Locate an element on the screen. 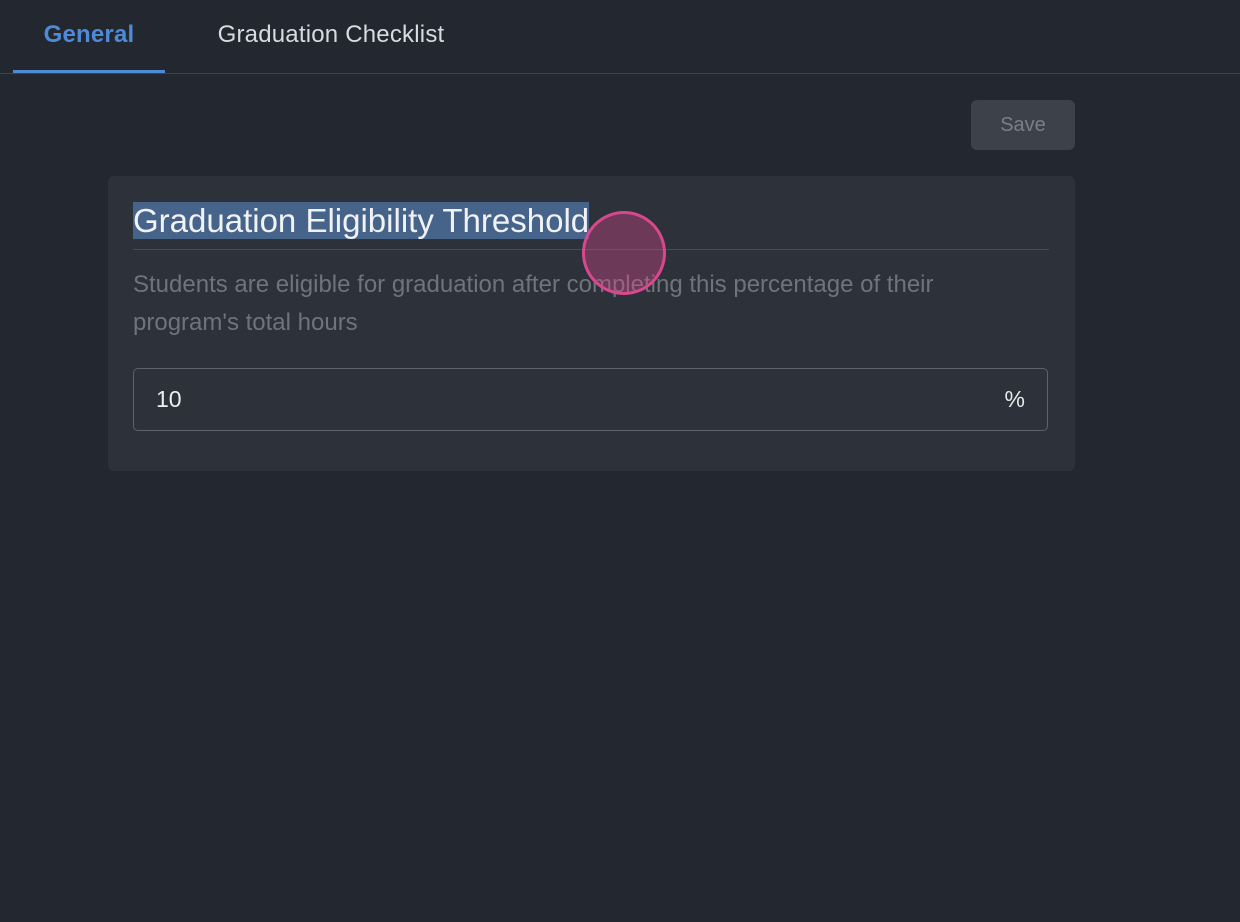 Image resolution: width=1240 pixels, height=922 pixels. threshold-field: % is located at coordinates (590, 399).